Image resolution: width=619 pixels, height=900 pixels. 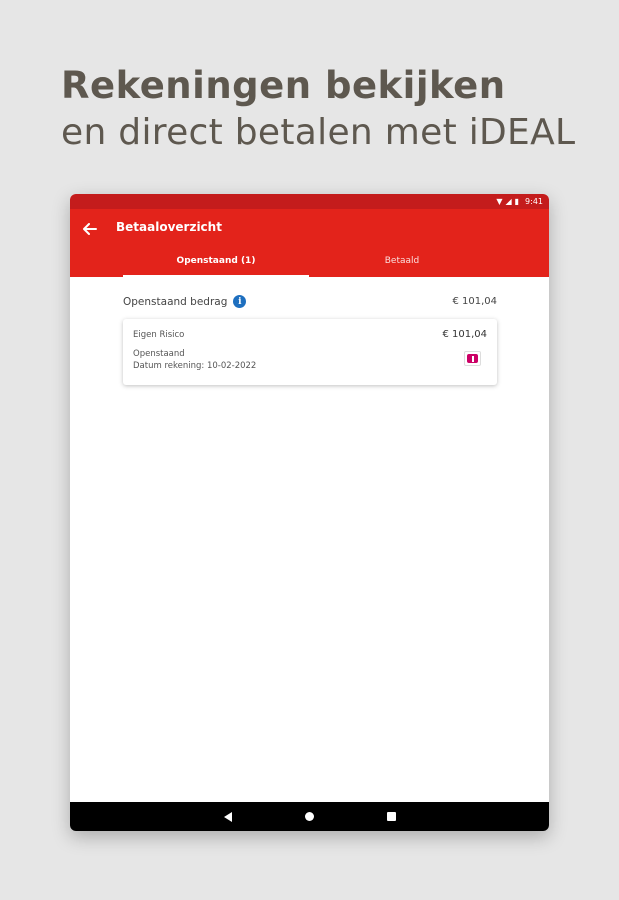 I want to click on circle-home-icon, so click(x=309, y=816).